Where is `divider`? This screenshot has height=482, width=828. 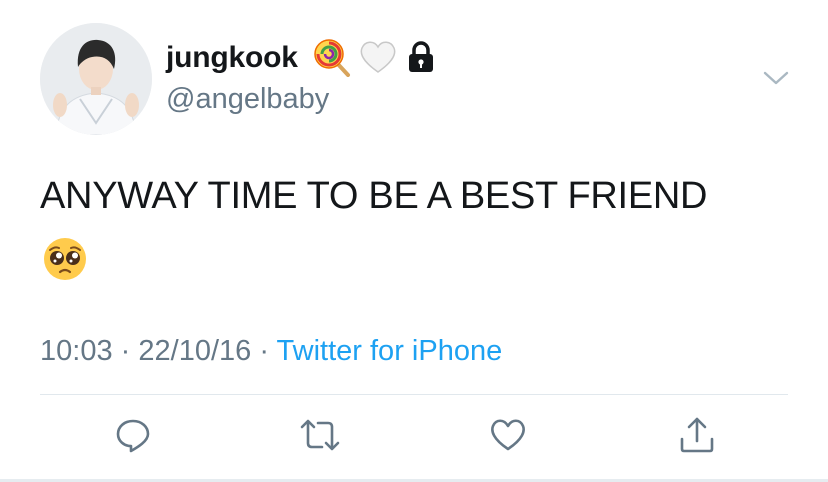 divider is located at coordinates (414, 394).